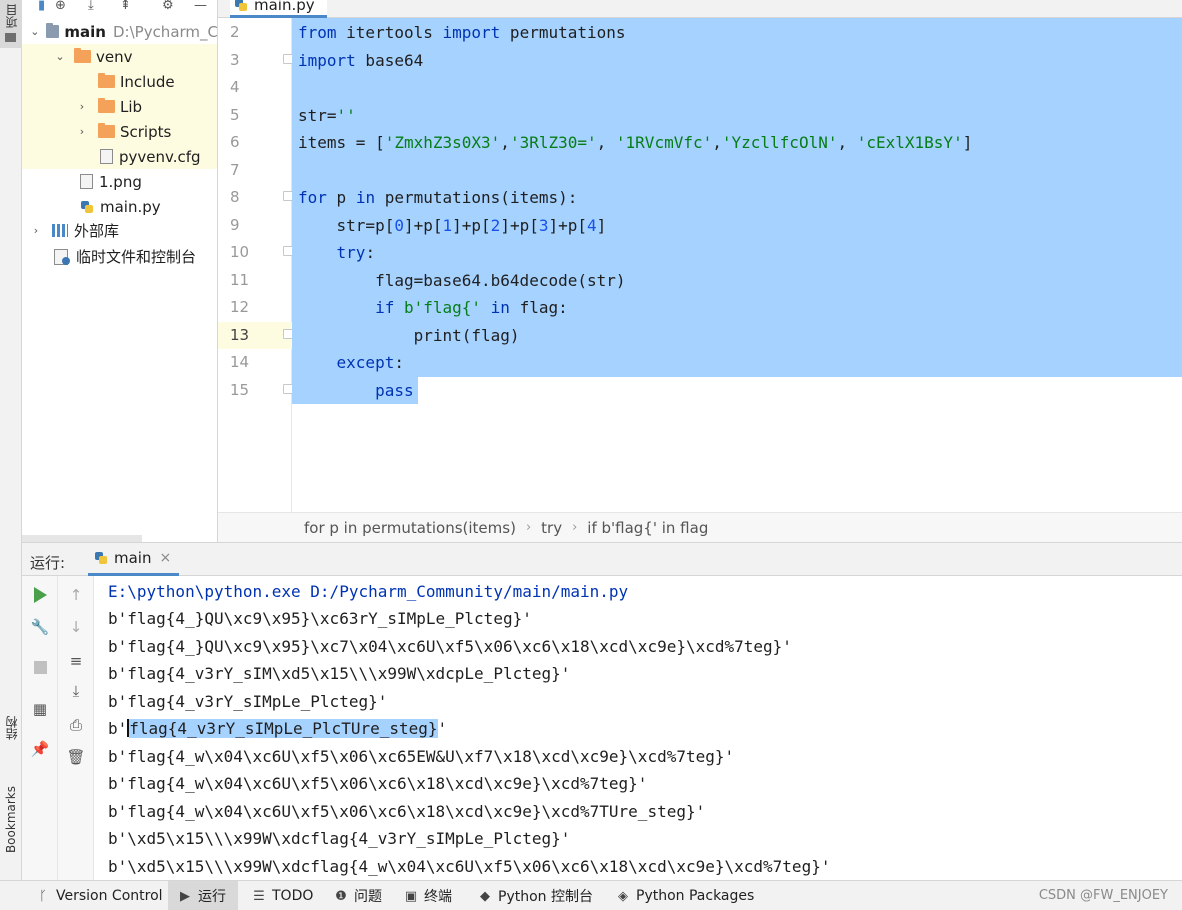 The width and height of the screenshot is (1182, 910). I want to click on gear-icon: ⚙, so click(168, 6).